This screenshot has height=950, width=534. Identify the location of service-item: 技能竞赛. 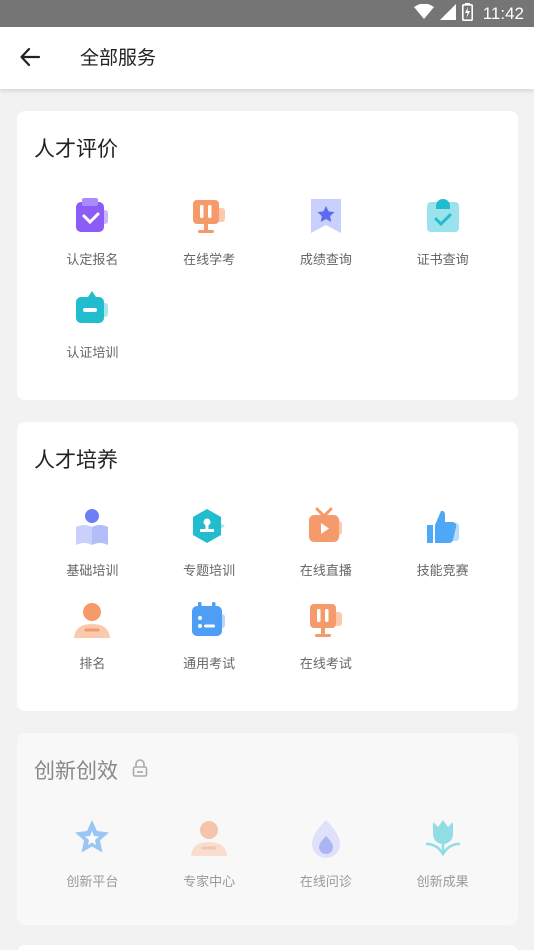
(442, 540).